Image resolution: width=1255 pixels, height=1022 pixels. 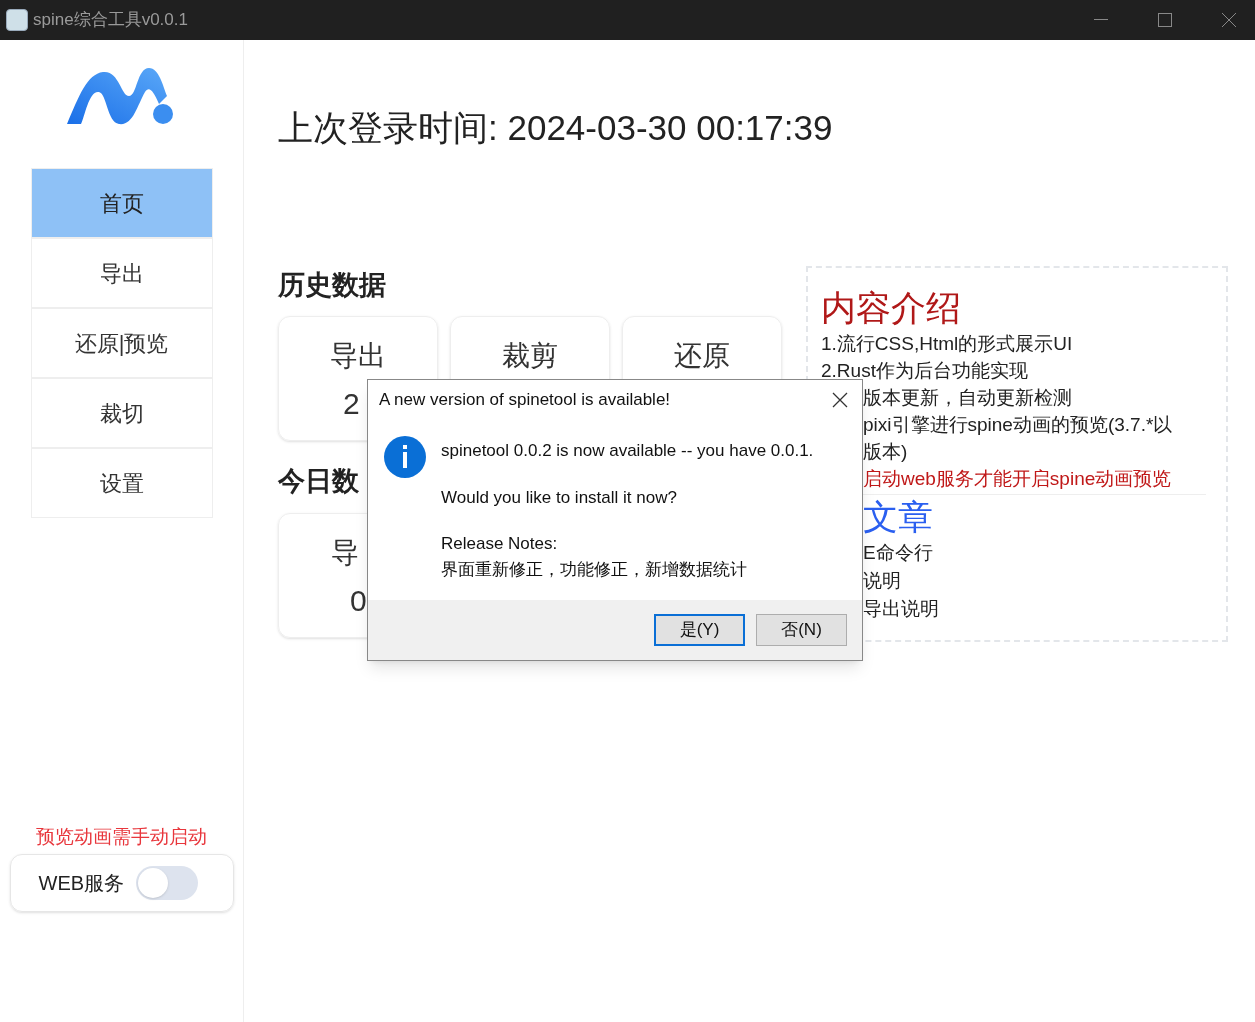 What do you see at coordinates (1017, 479) in the screenshot?
I see `info-line: 启动web服务才能开启spine动画预览` at bounding box center [1017, 479].